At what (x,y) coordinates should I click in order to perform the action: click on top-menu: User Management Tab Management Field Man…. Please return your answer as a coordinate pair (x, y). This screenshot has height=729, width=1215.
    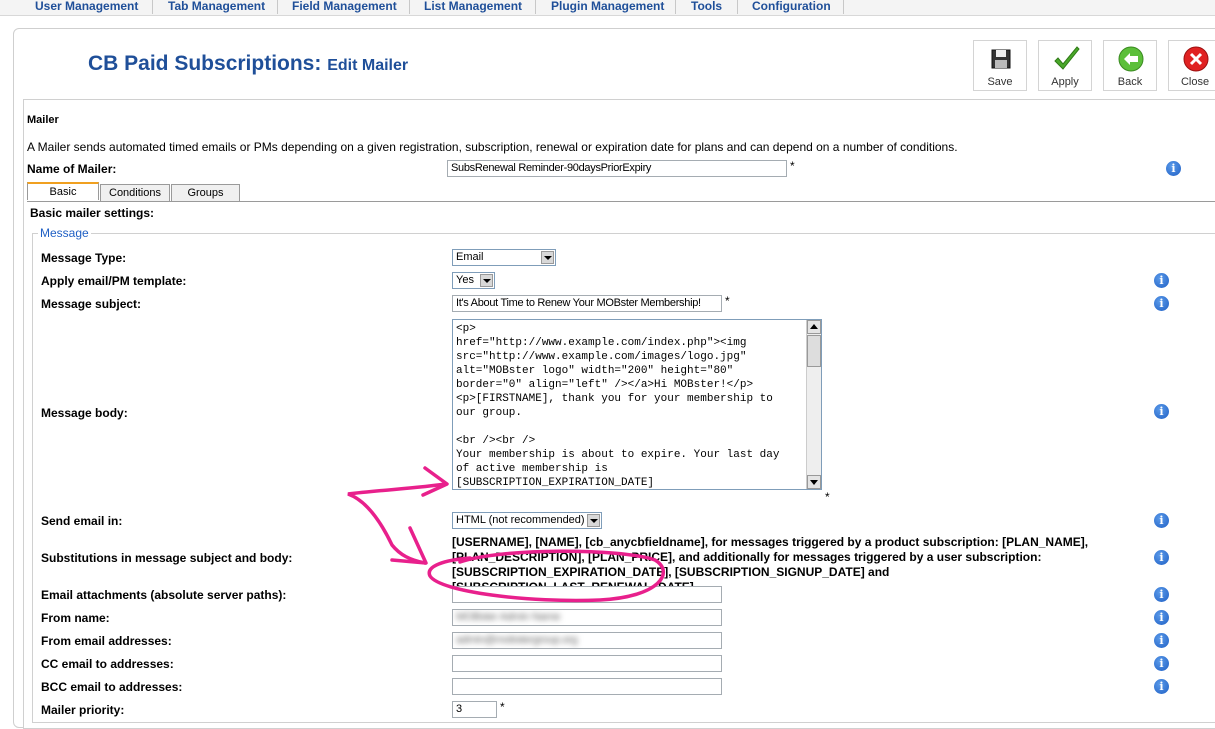
    Looking at the image, I should click on (607, 8).